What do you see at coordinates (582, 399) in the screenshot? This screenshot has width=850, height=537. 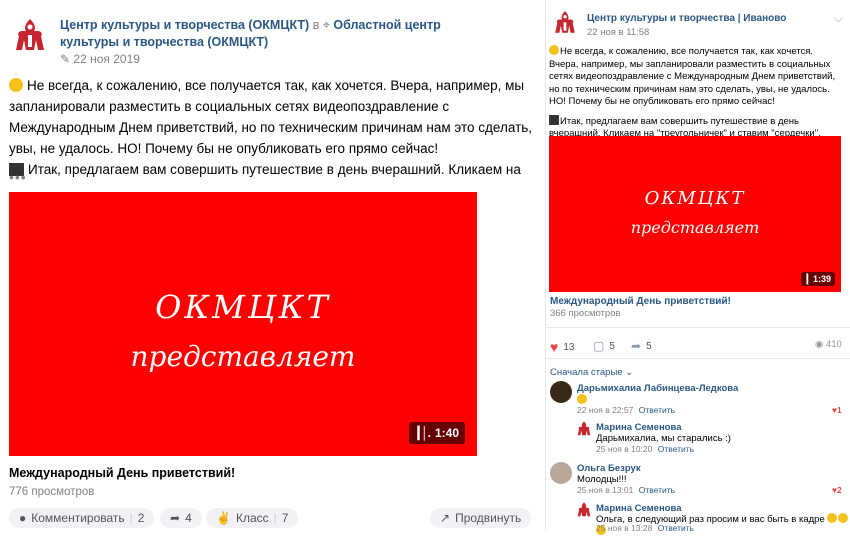 I see `laughing-emoji-icon` at bounding box center [582, 399].